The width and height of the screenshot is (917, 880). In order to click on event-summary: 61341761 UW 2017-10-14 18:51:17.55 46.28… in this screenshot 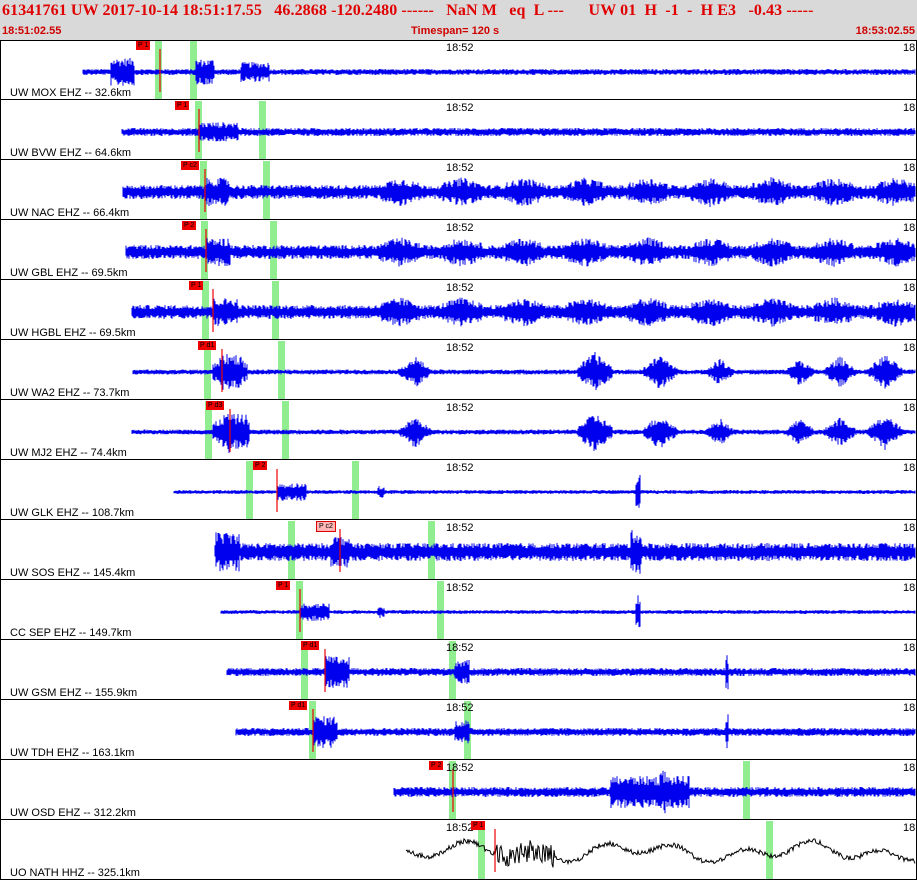, I will do `click(408, 10)`.